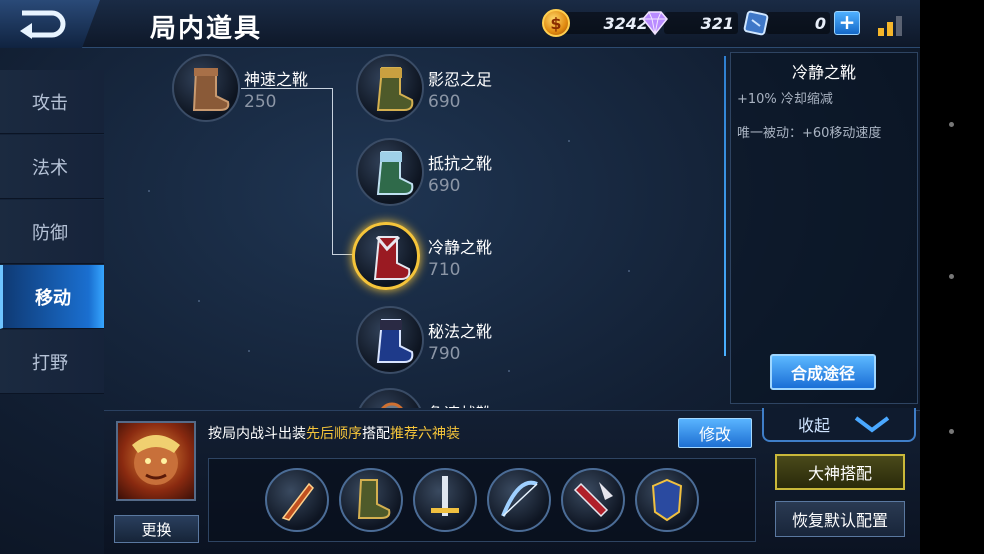 Image resolution: width=984 pixels, height=554 pixels. What do you see at coordinates (260, 102) in the screenshot?
I see `item-price: 250` at bounding box center [260, 102].